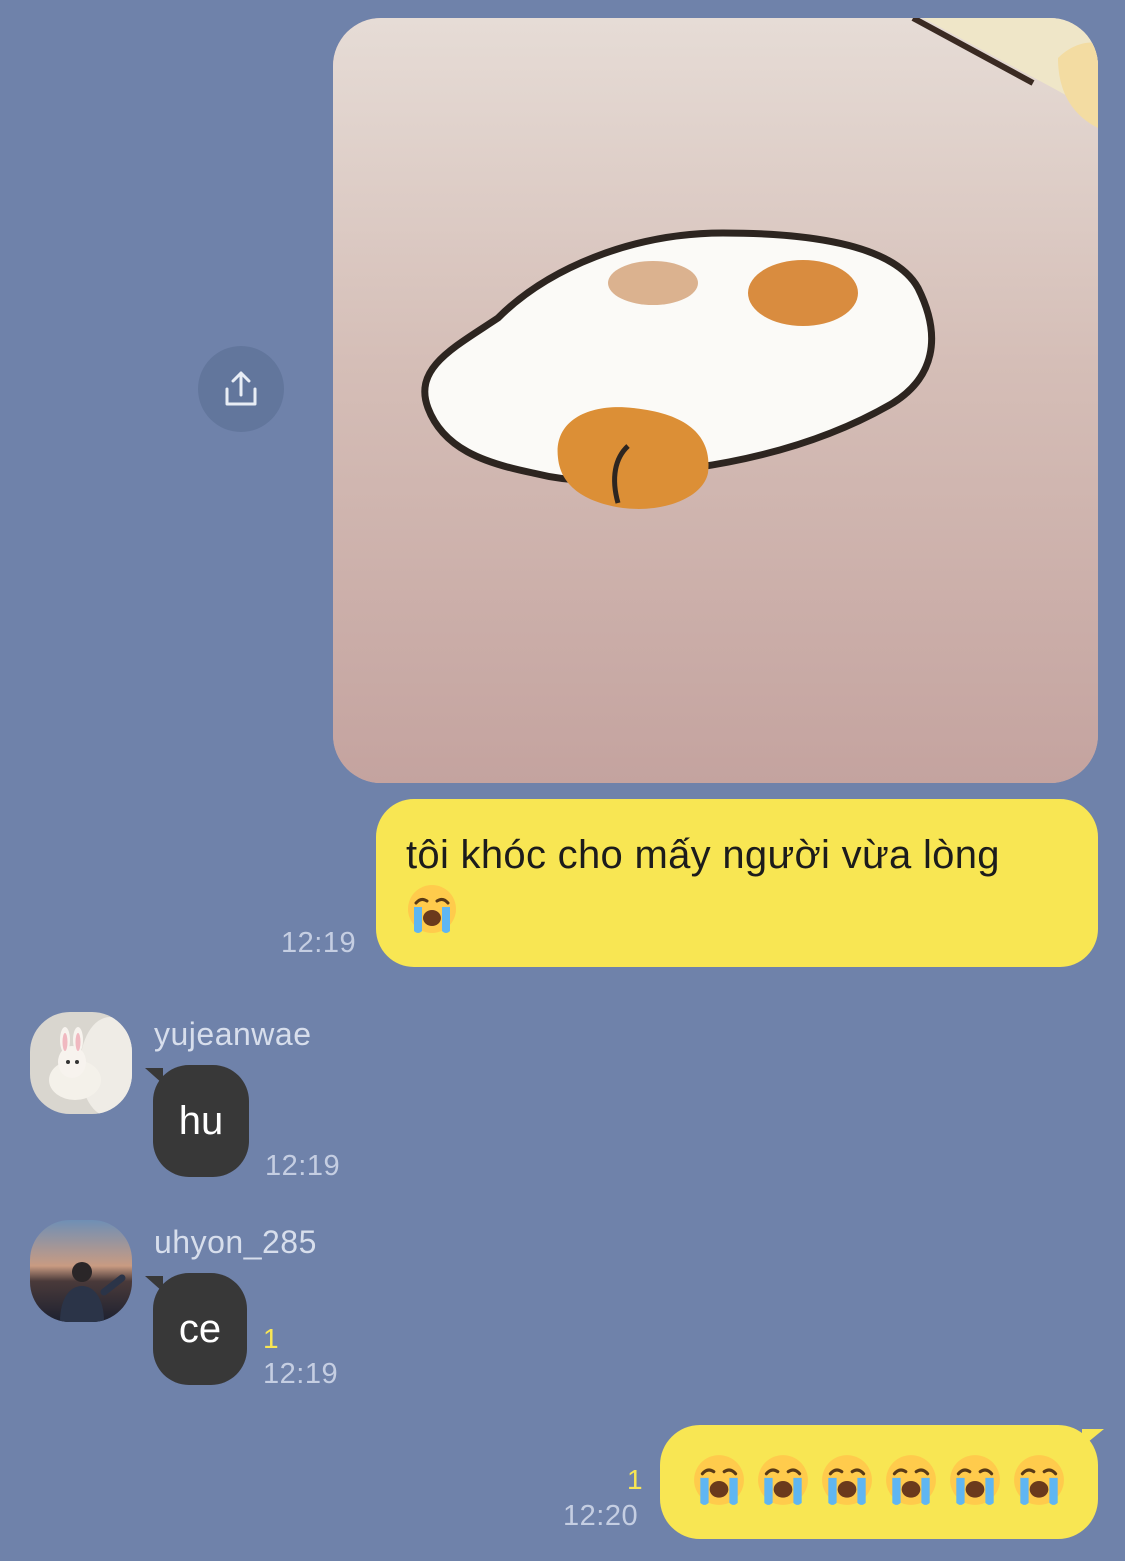 This screenshot has height=1561, width=1125. I want to click on message-text: tôi khóc cho mấy người vừa lòng, so click(703, 855).